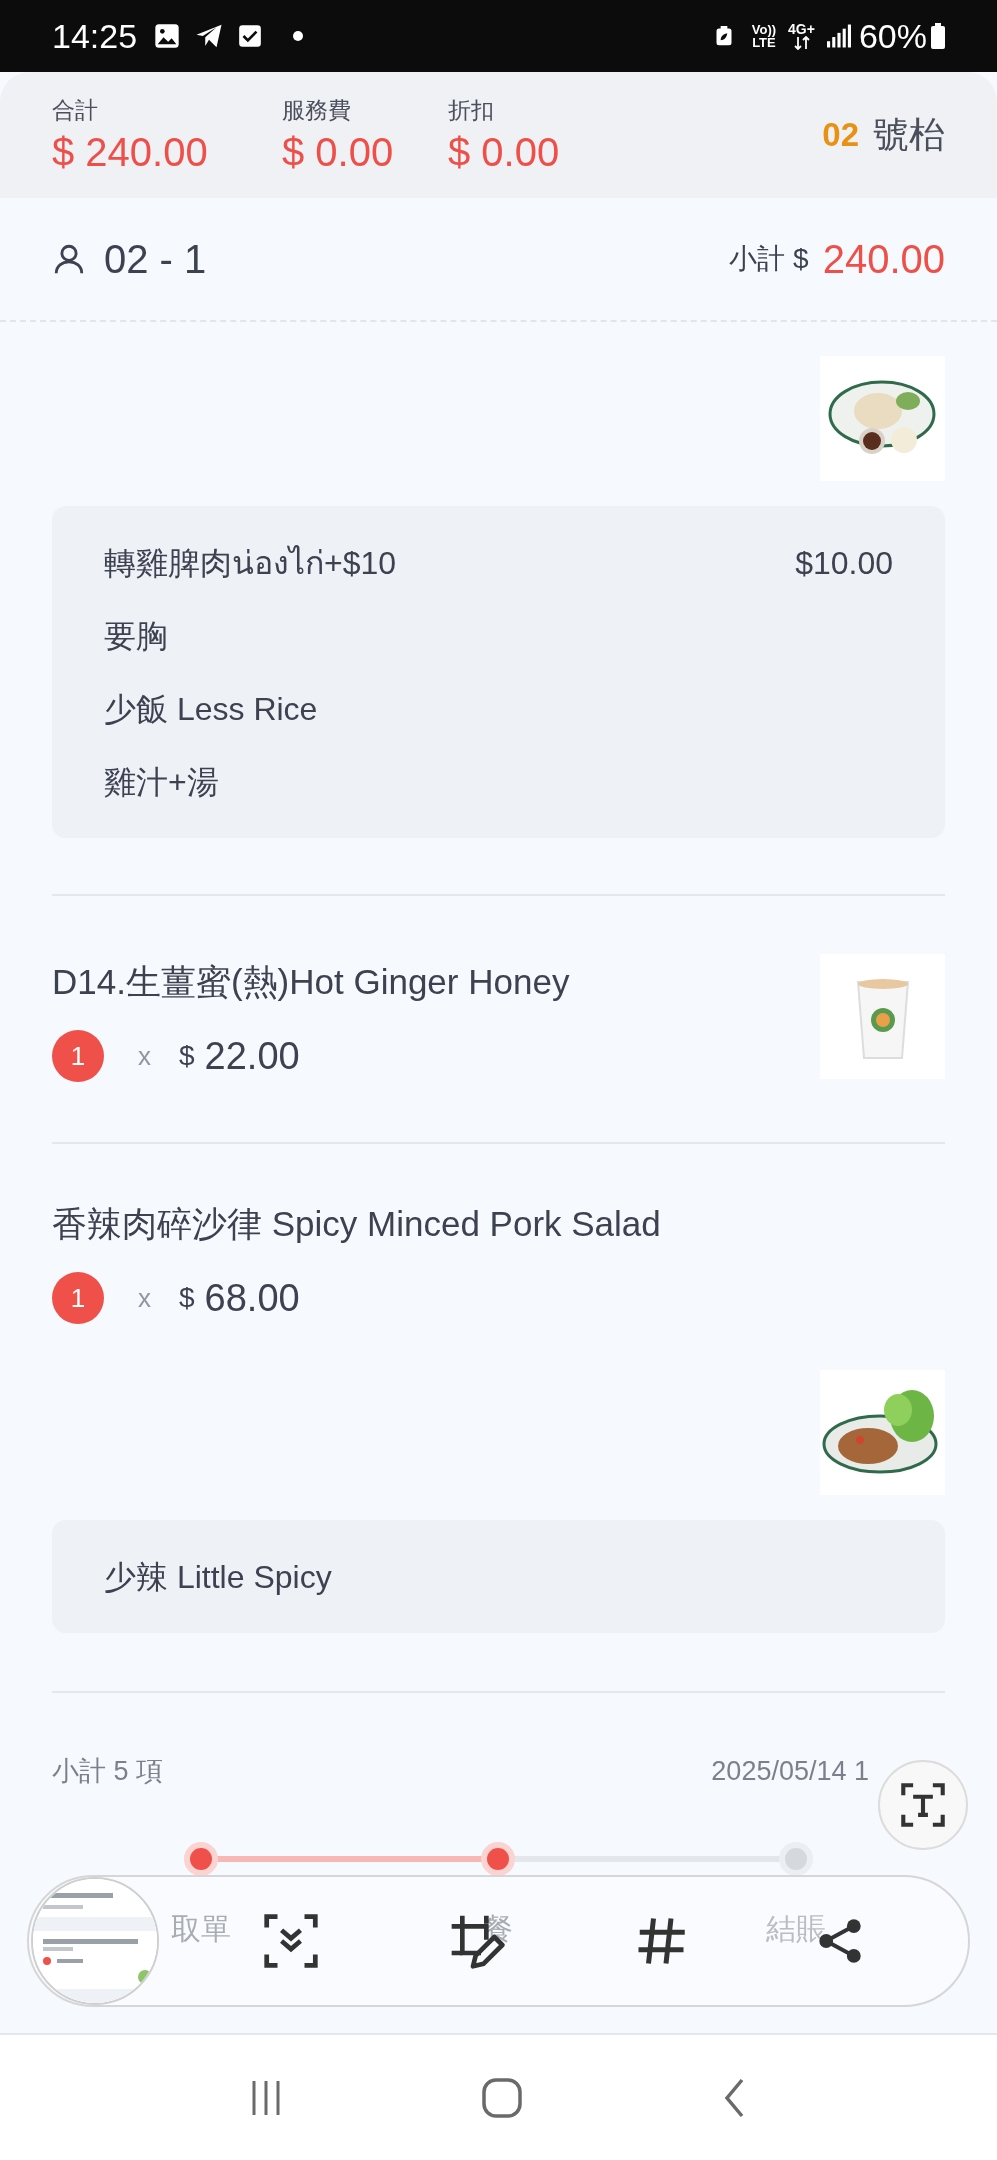 The width and height of the screenshot is (997, 2160). I want to click on data-arrows-icon, so click(801, 42).